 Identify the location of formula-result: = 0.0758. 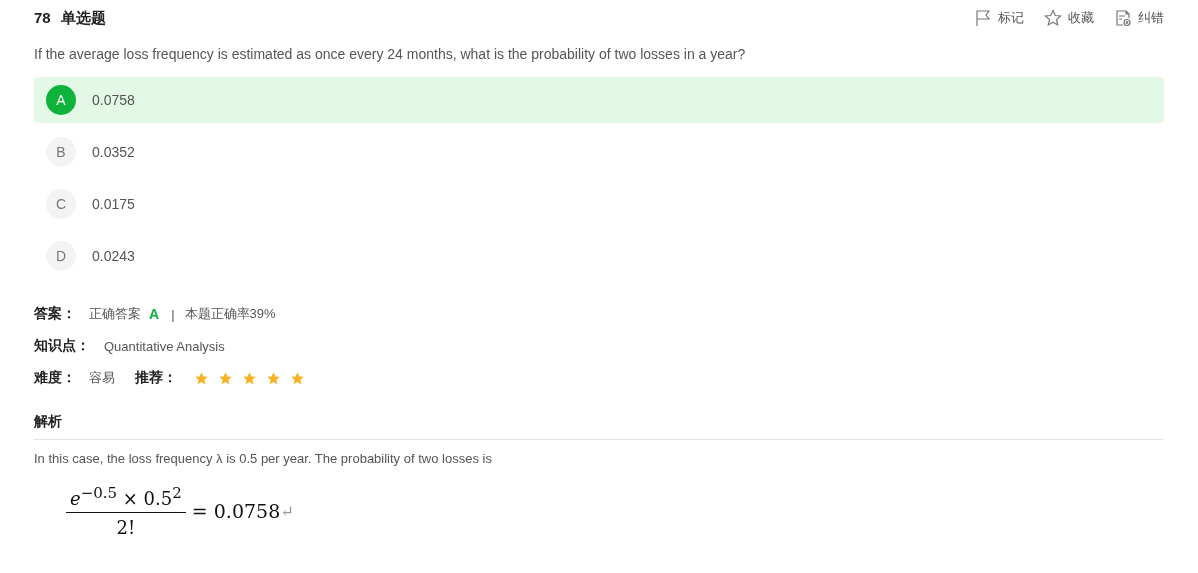
(236, 511).